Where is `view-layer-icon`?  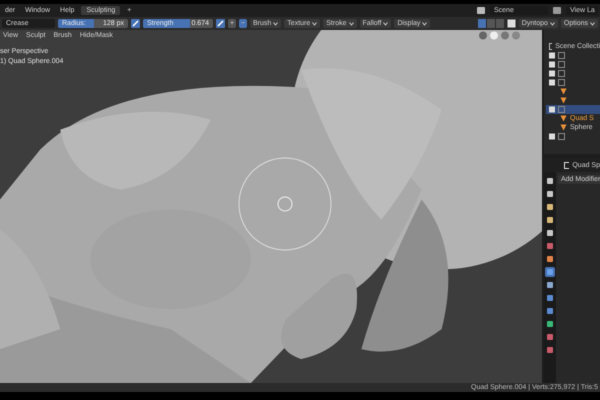 view-layer-icon is located at coordinates (557, 10).